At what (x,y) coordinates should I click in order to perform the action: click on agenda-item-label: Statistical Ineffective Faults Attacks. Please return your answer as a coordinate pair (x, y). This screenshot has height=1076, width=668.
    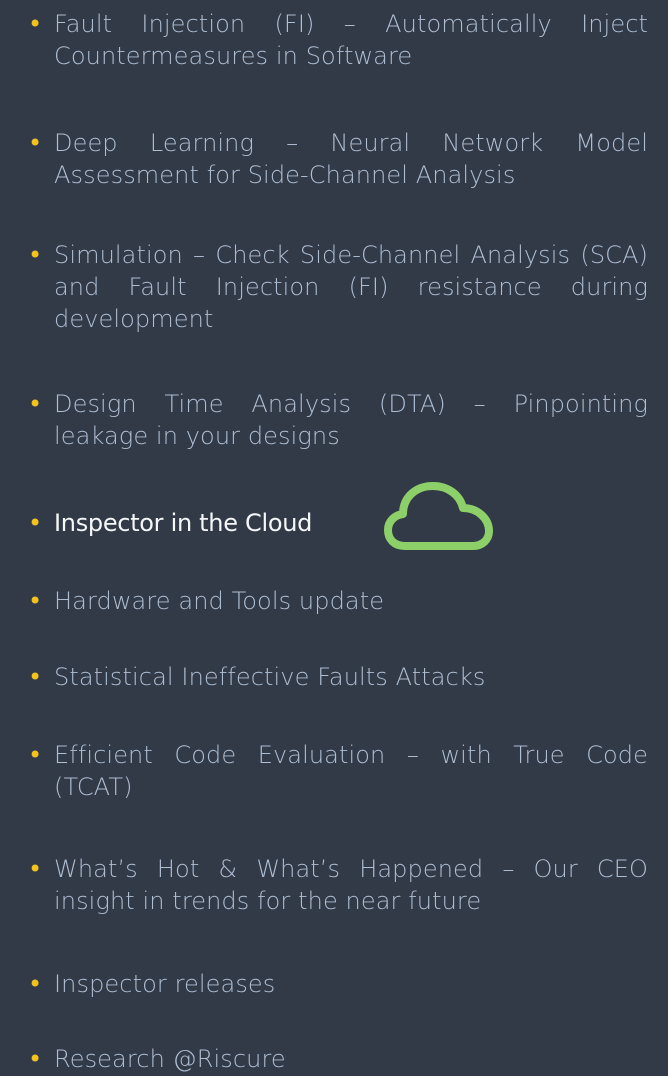
    Looking at the image, I should click on (270, 677).